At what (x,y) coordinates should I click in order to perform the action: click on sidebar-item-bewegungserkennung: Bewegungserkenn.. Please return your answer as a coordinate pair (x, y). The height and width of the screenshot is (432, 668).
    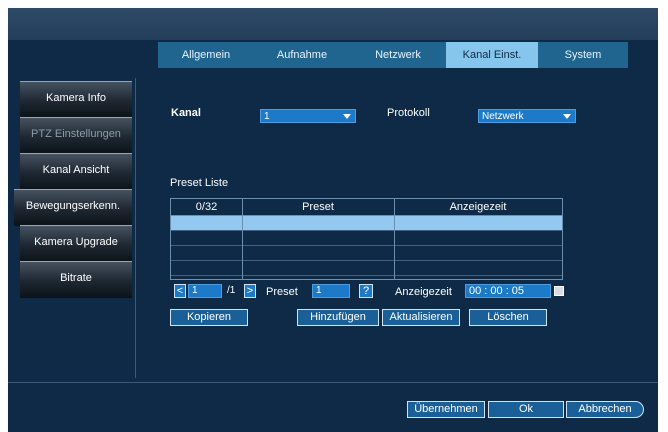
    Looking at the image, I should click on (73, 207).